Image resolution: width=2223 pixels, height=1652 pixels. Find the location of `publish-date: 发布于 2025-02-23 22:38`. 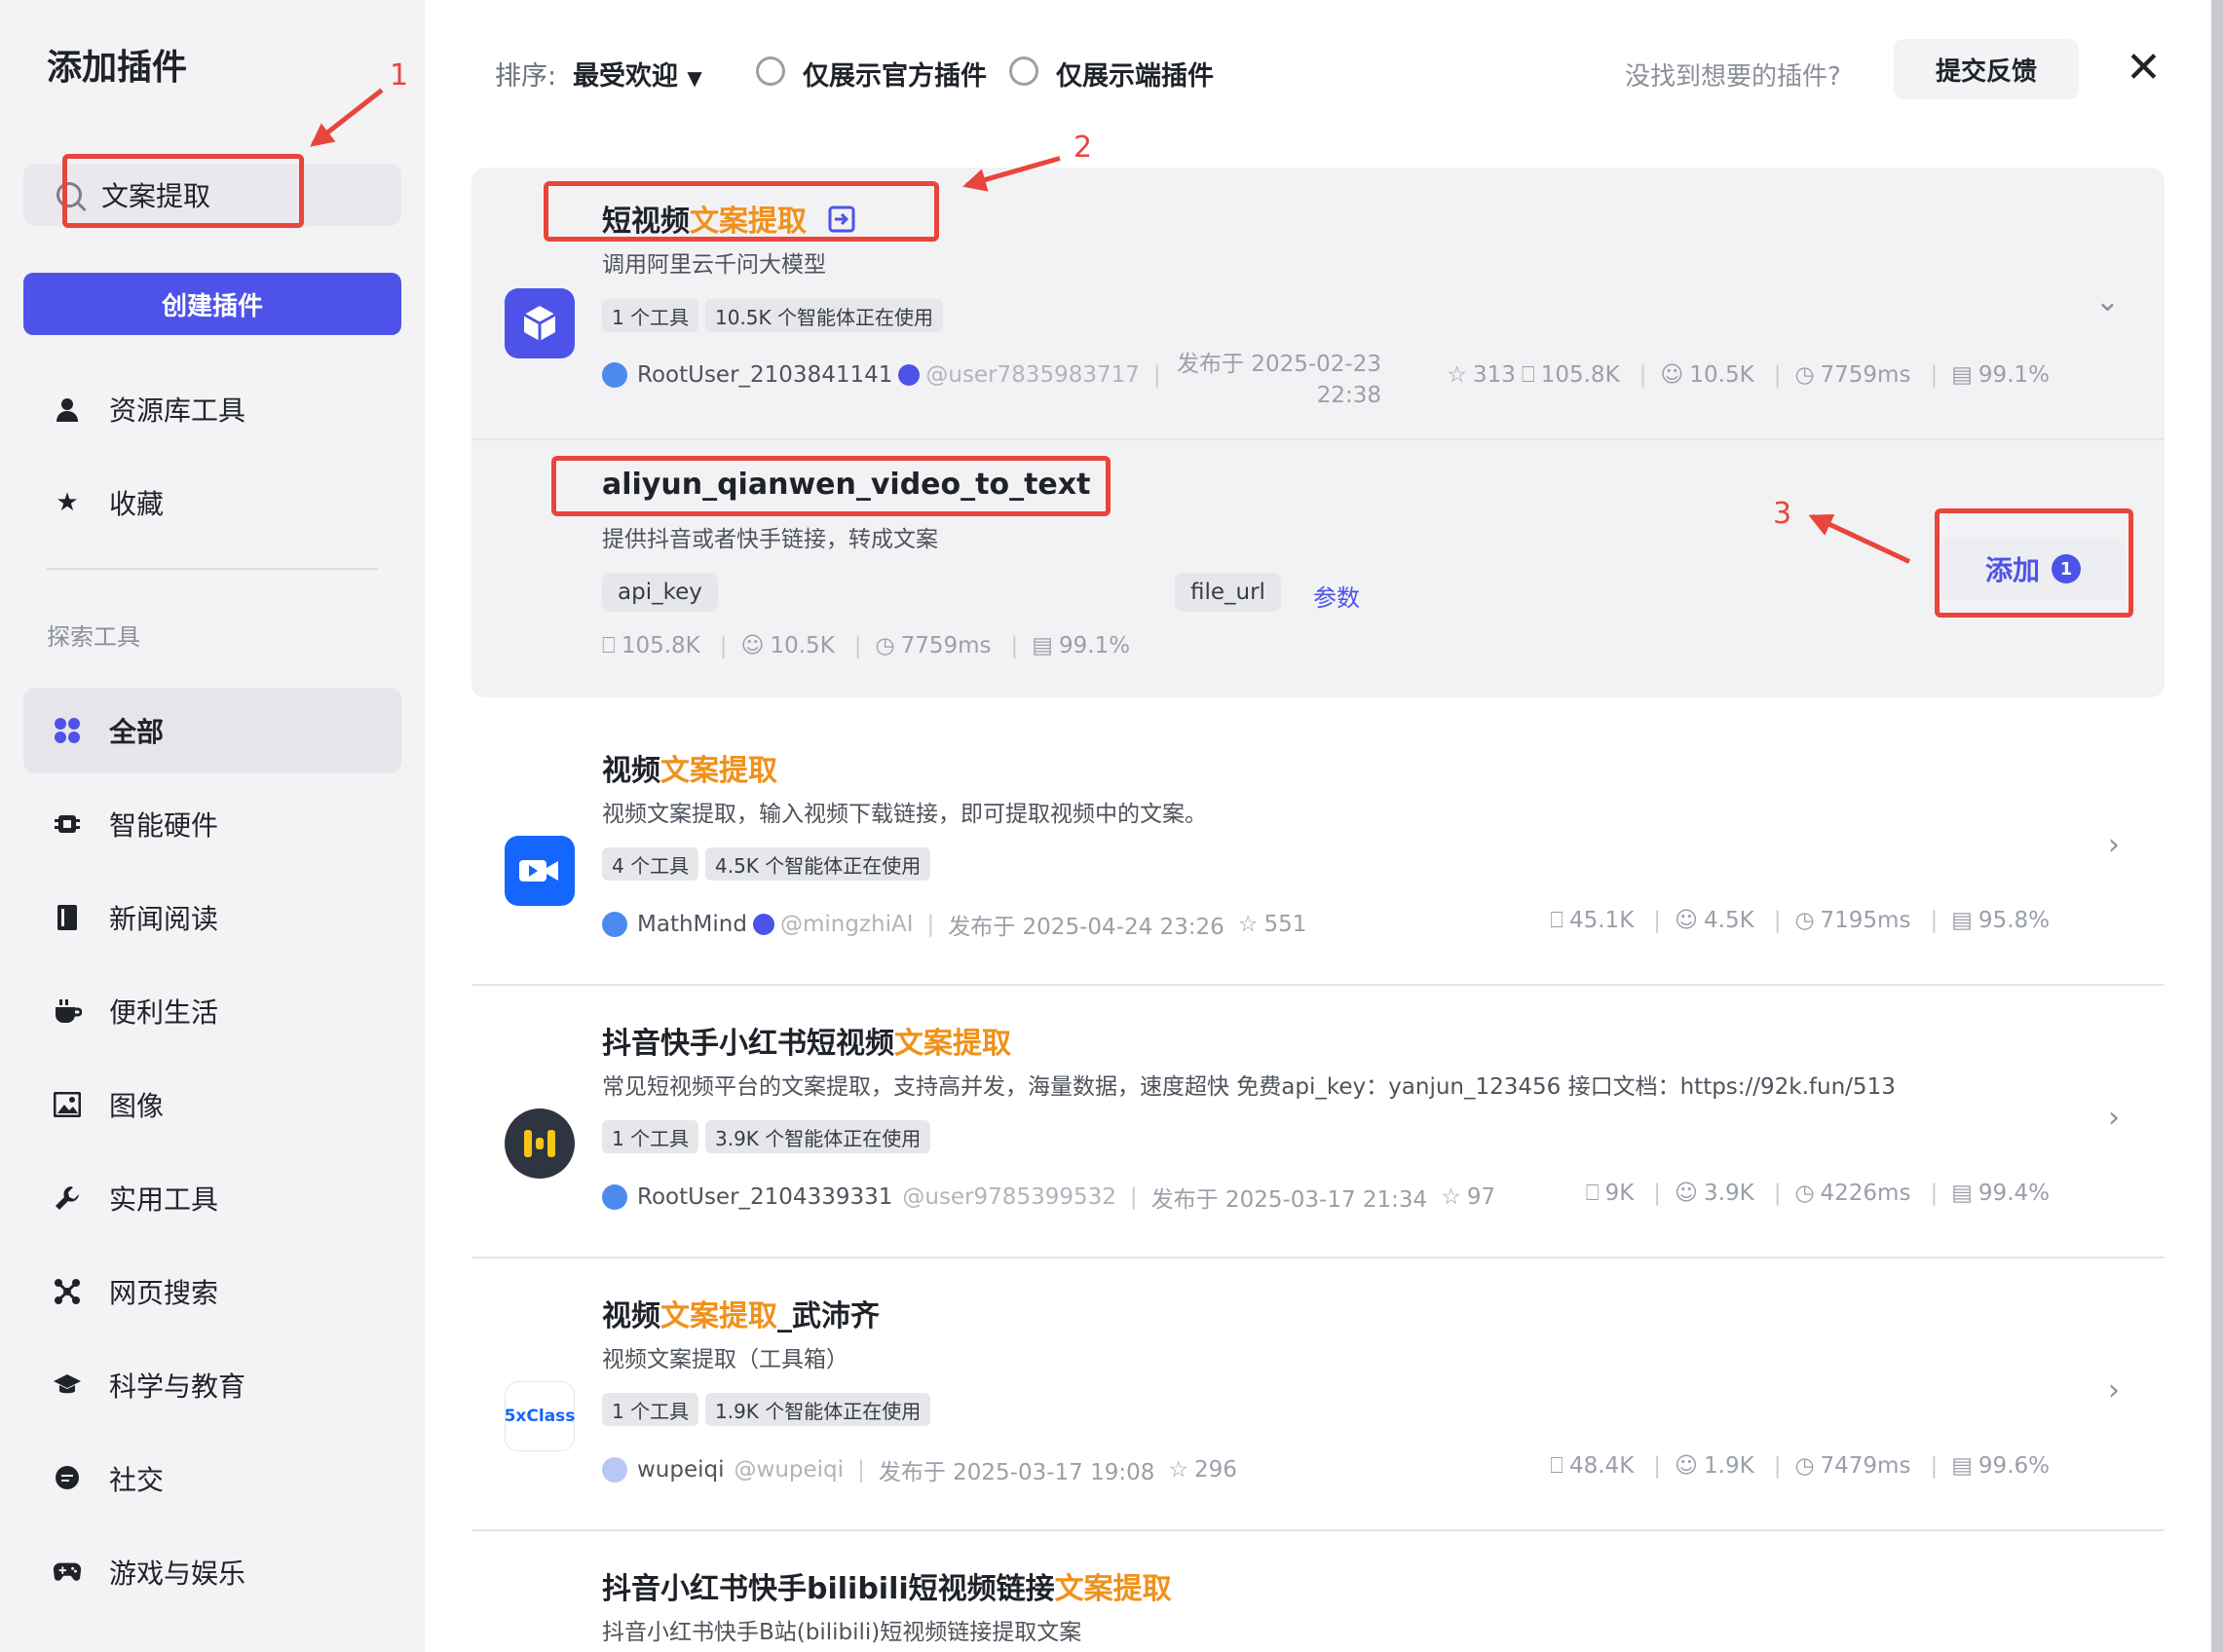

publish-date: 发布于 2025-02-23 22:38 is located at coordinates (1279, 380).